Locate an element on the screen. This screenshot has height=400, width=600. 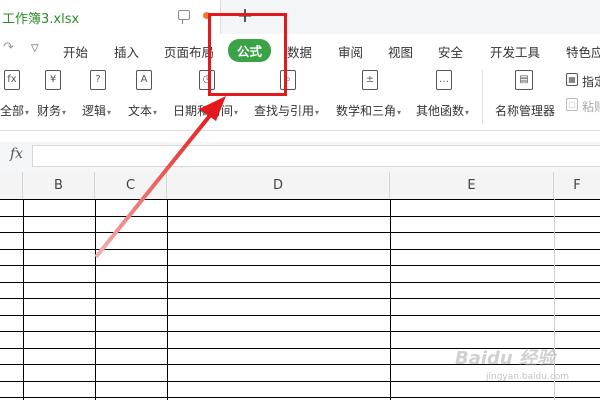
menu-page-layout: 页面布局 is located at coordinates (189, 51).